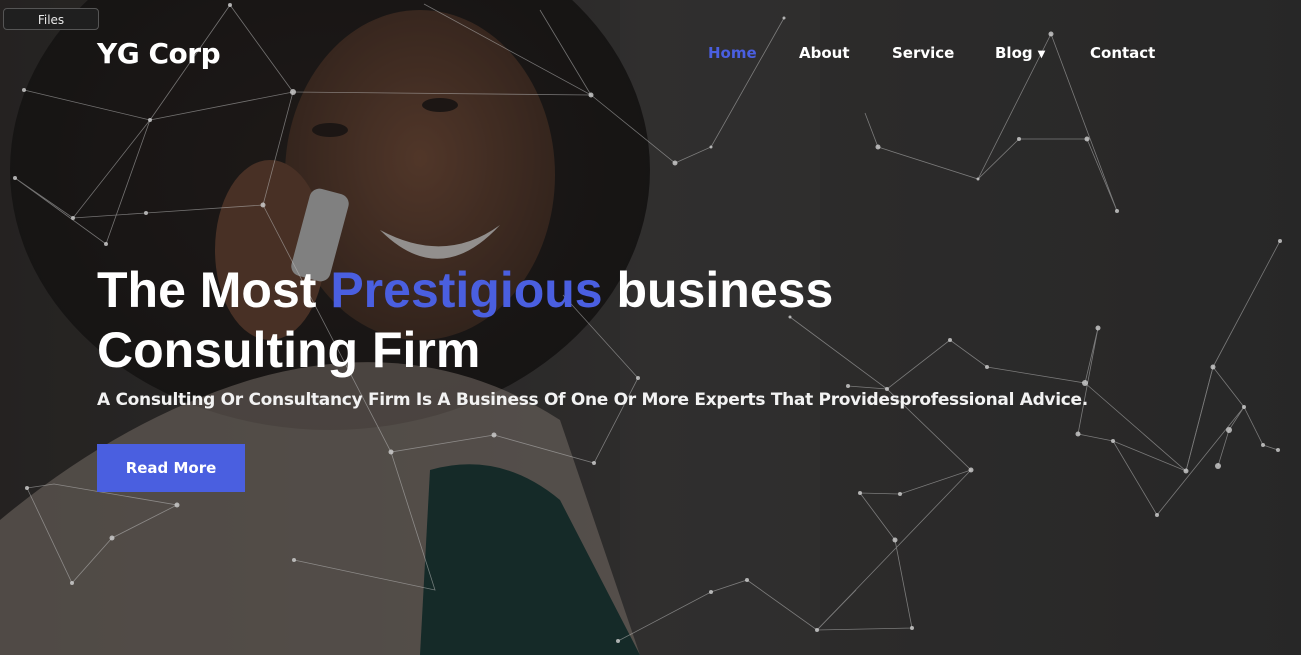 Image resolution: width=1301 pixels, height=655 pixels. What do you see at coordinates (824, 53) in the screenshot?
I see `nav-about: About` at bounding box center [824, 53].